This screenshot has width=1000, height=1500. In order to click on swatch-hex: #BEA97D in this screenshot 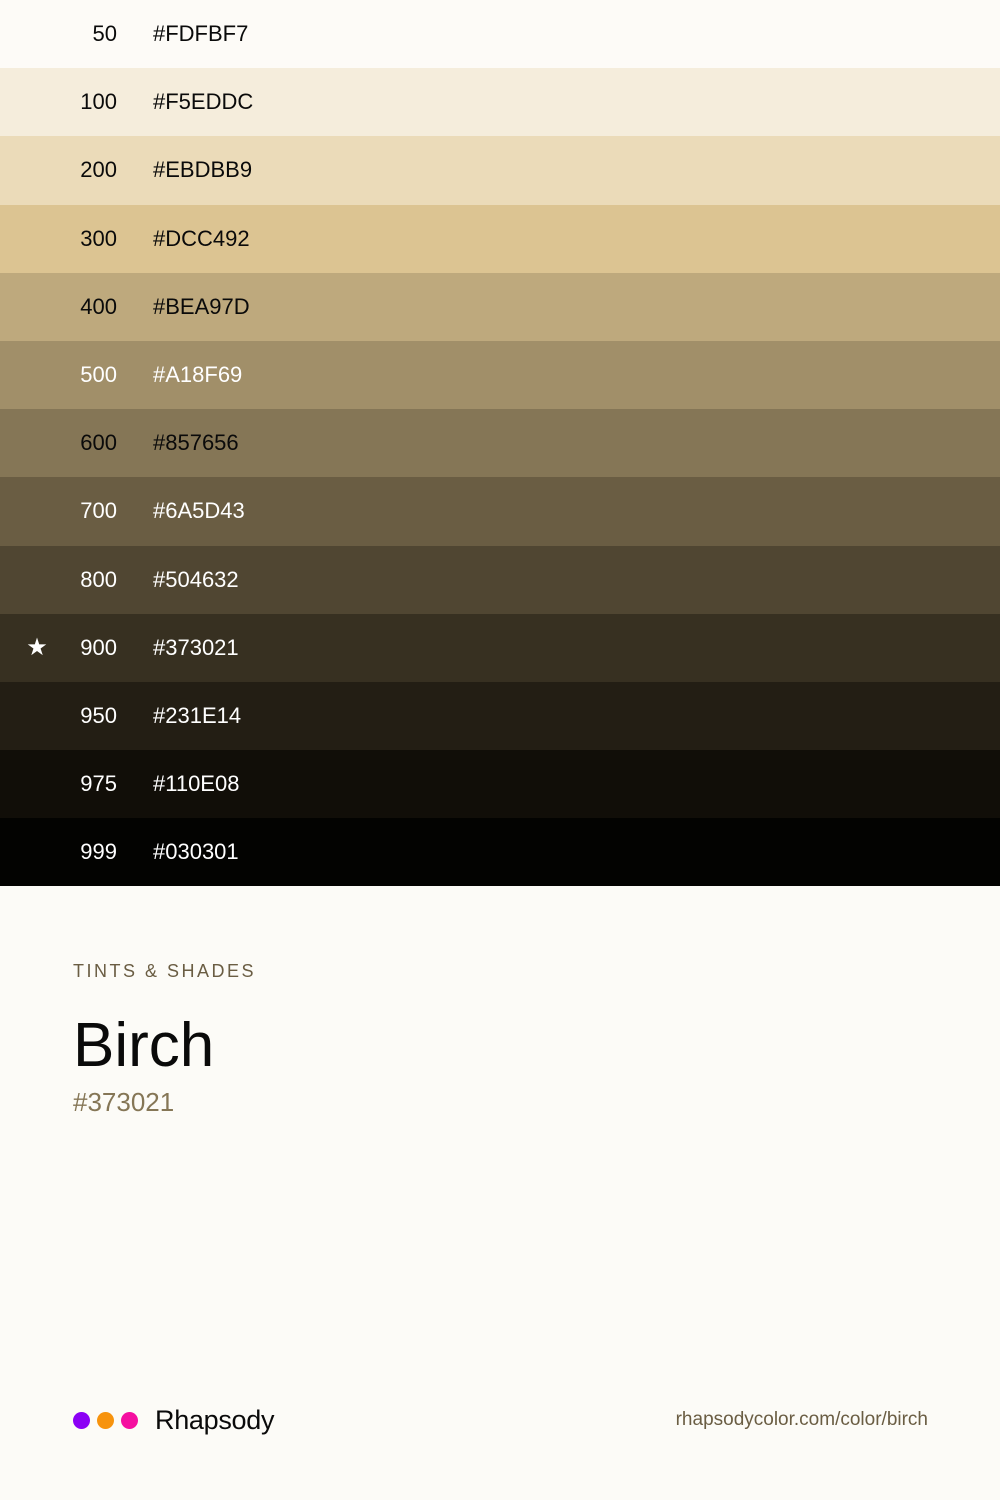, I will do `click(201, 306)`.